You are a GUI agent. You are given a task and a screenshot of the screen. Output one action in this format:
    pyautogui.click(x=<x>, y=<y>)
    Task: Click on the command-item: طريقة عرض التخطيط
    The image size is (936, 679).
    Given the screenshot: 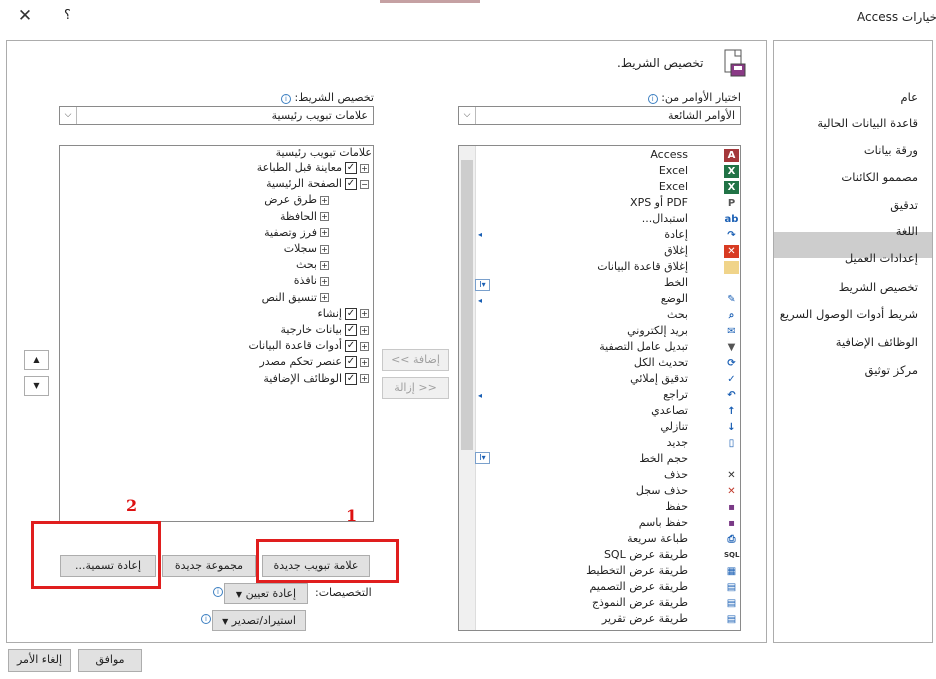 What is the action you would take?
    pyautogui.click(x=637, y=570)
    